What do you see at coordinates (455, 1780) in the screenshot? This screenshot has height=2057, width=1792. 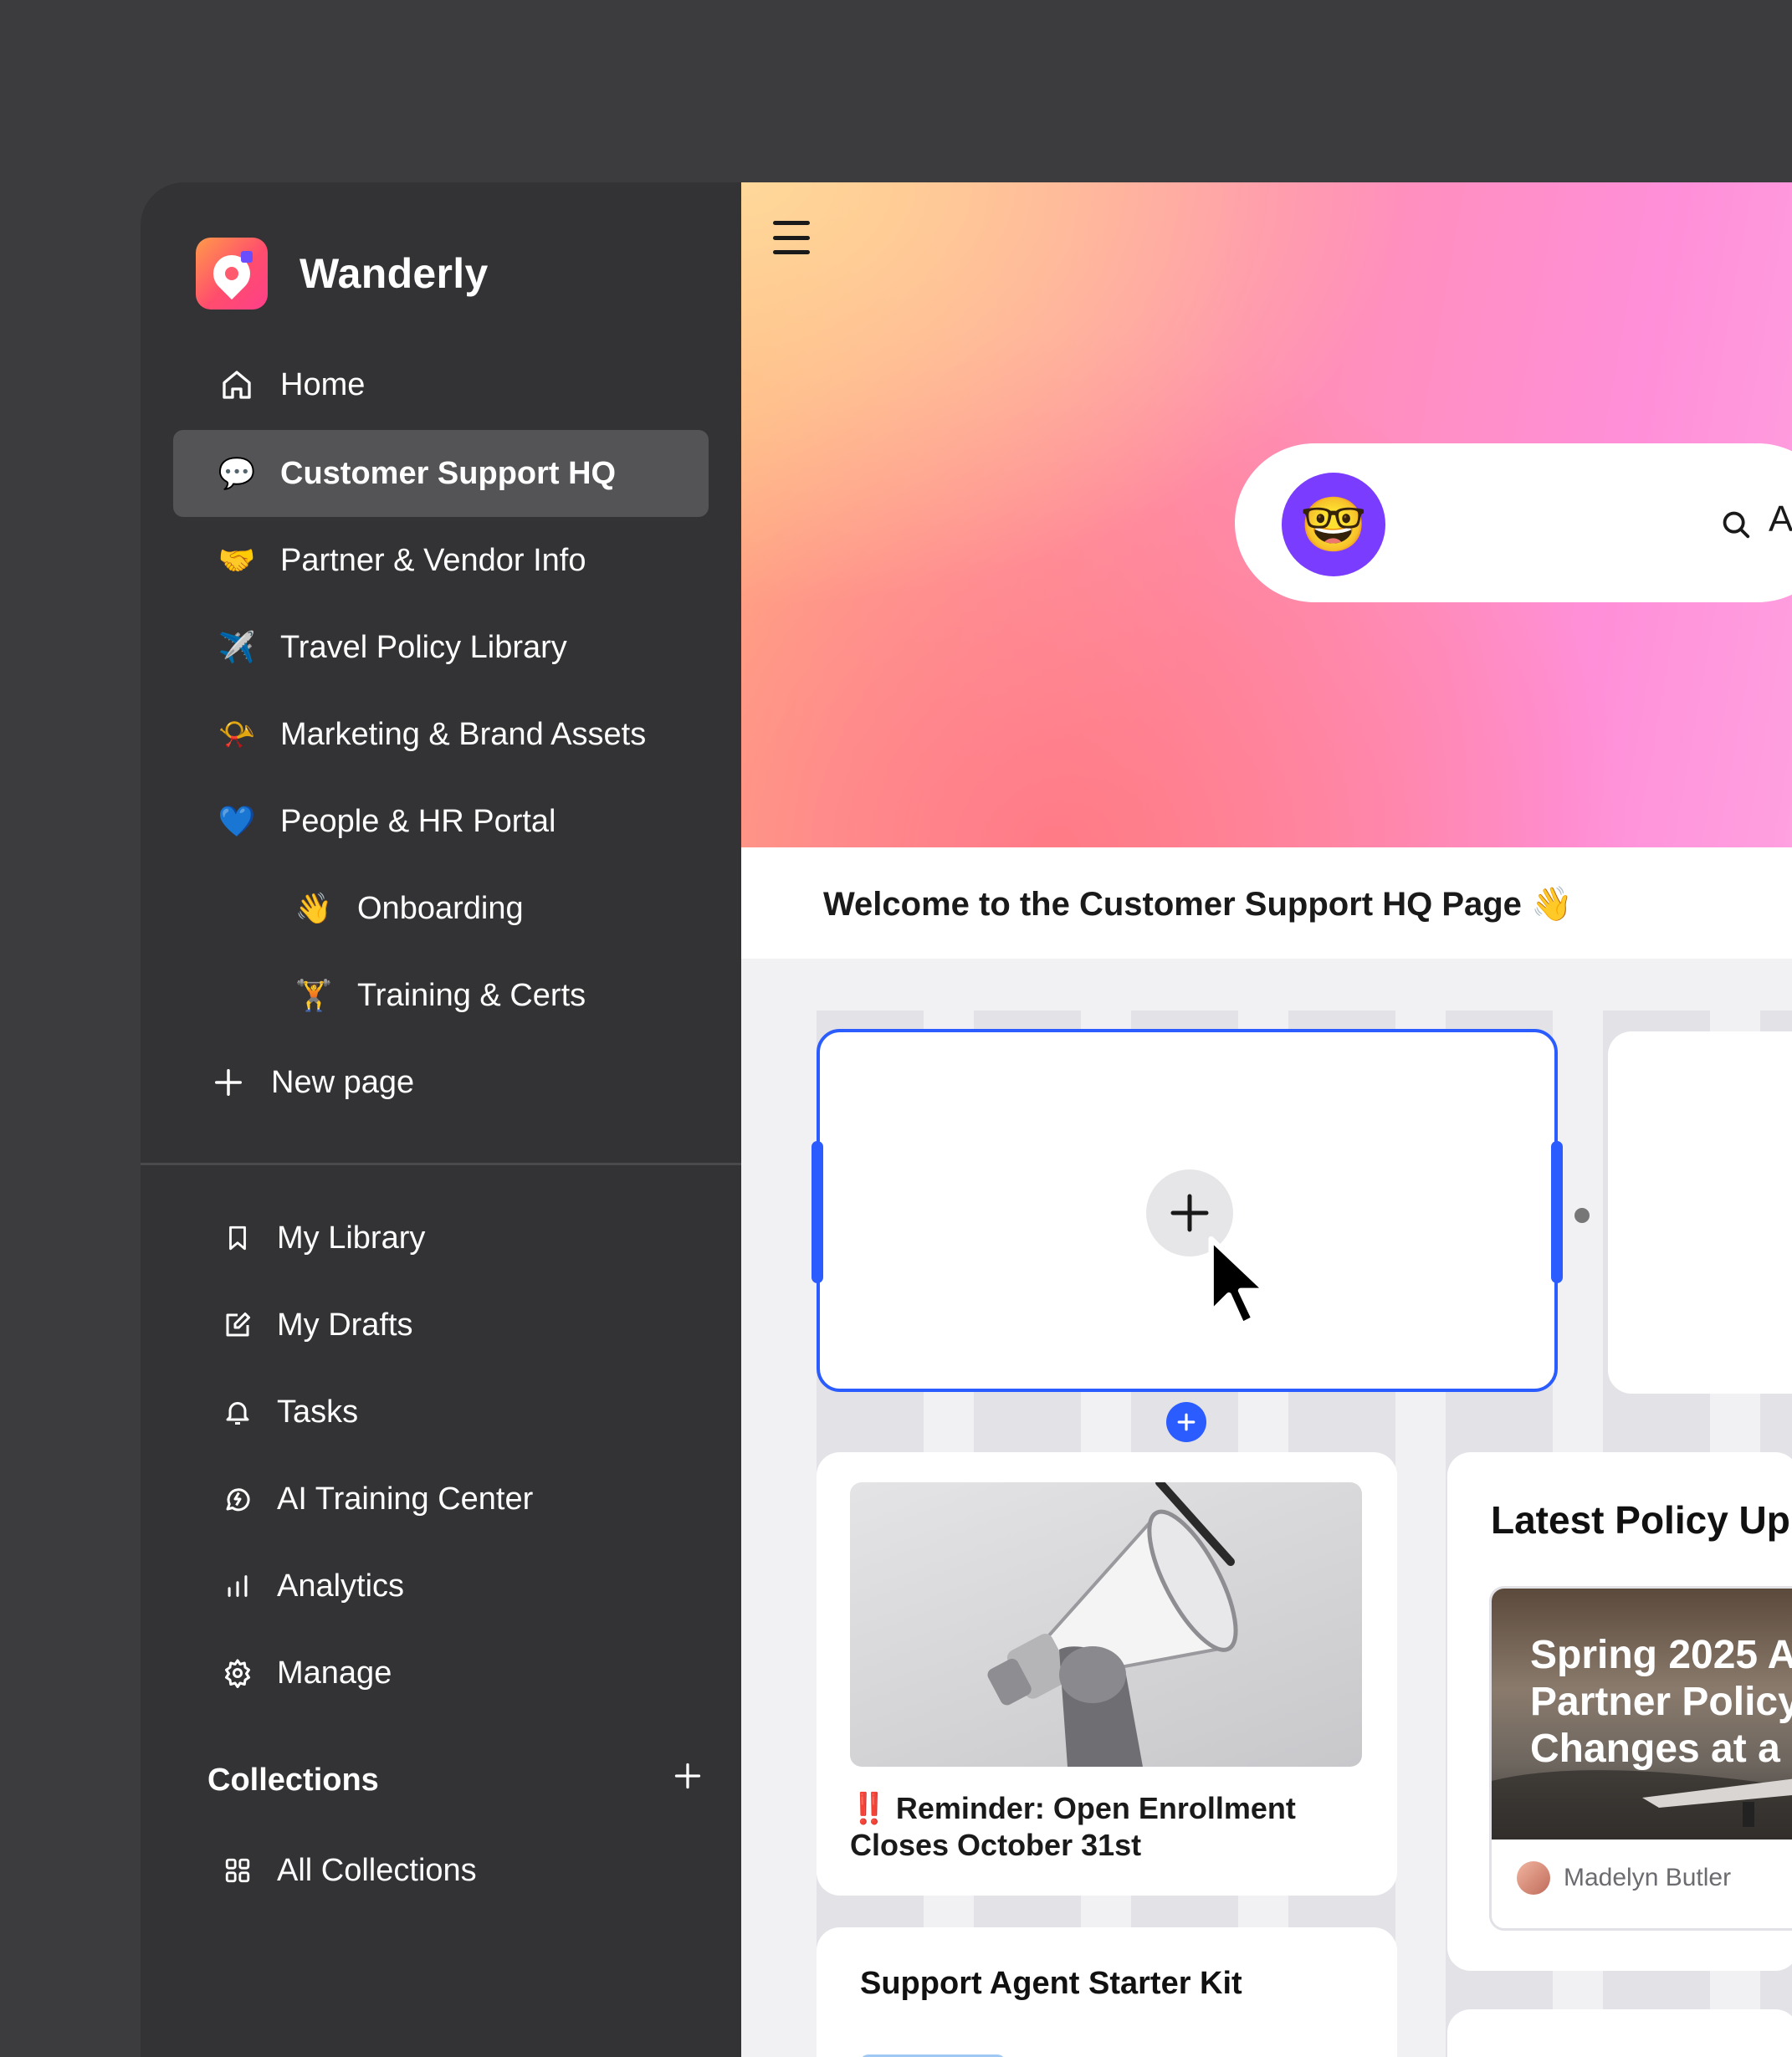 I see `collections-header: Collections` at bounding box center [455, 1780].